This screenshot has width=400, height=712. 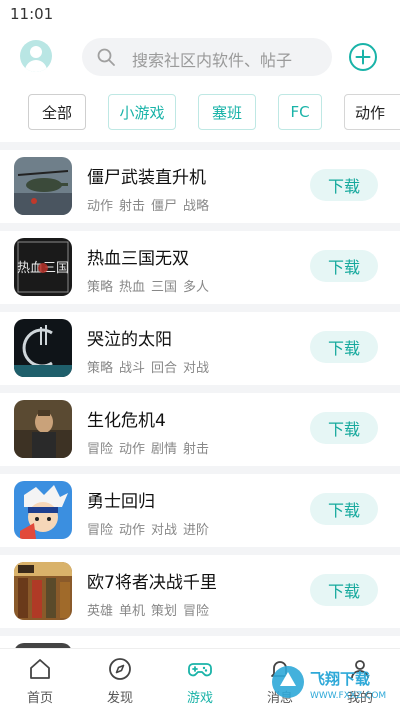 What do you see at coordinates (199, 698) in the screenshot?
I see `tab-label: 游戏` at bounding box center [199, 698].